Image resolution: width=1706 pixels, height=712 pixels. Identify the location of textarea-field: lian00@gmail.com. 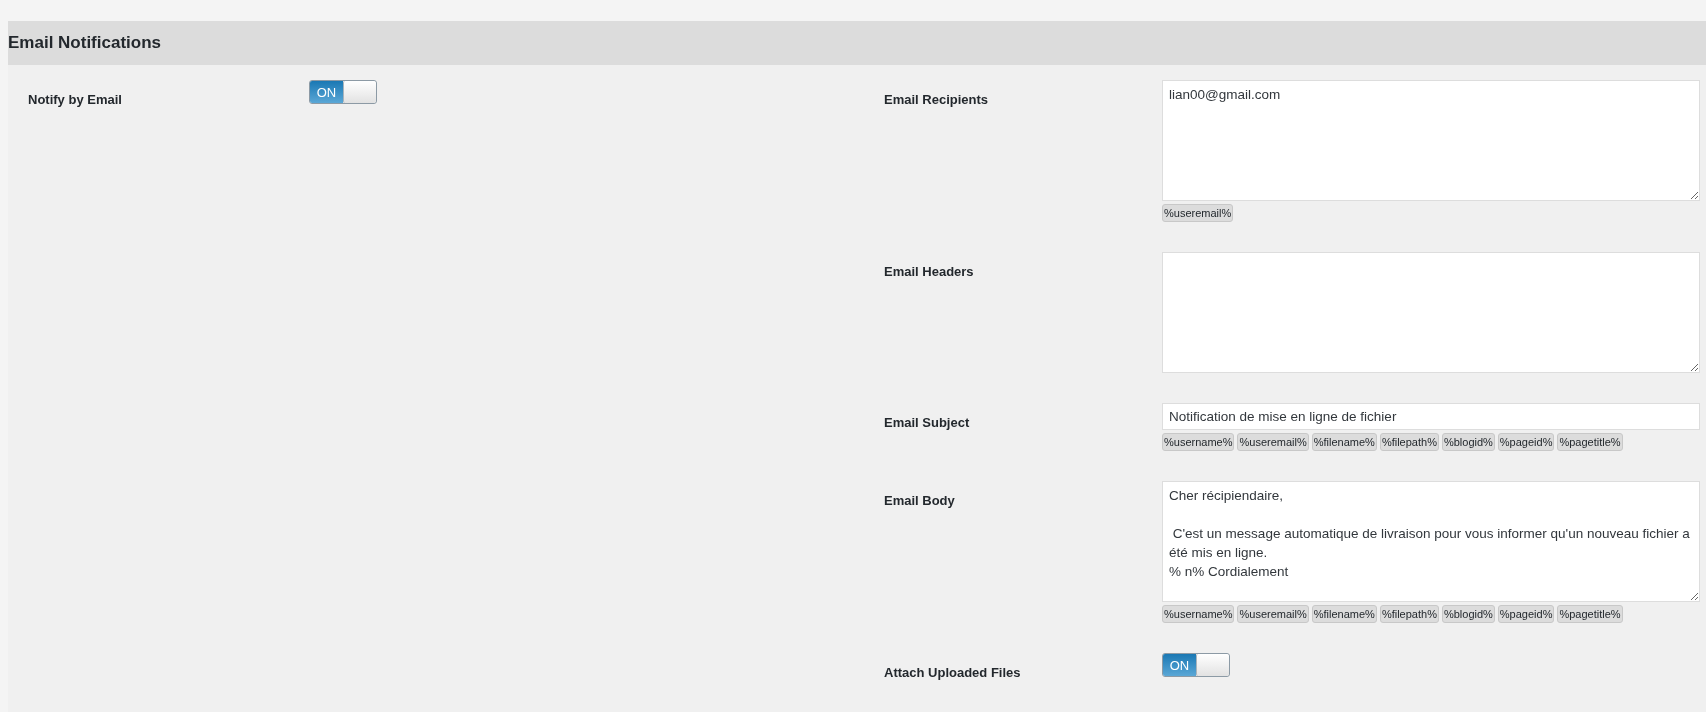
(1431, 140).